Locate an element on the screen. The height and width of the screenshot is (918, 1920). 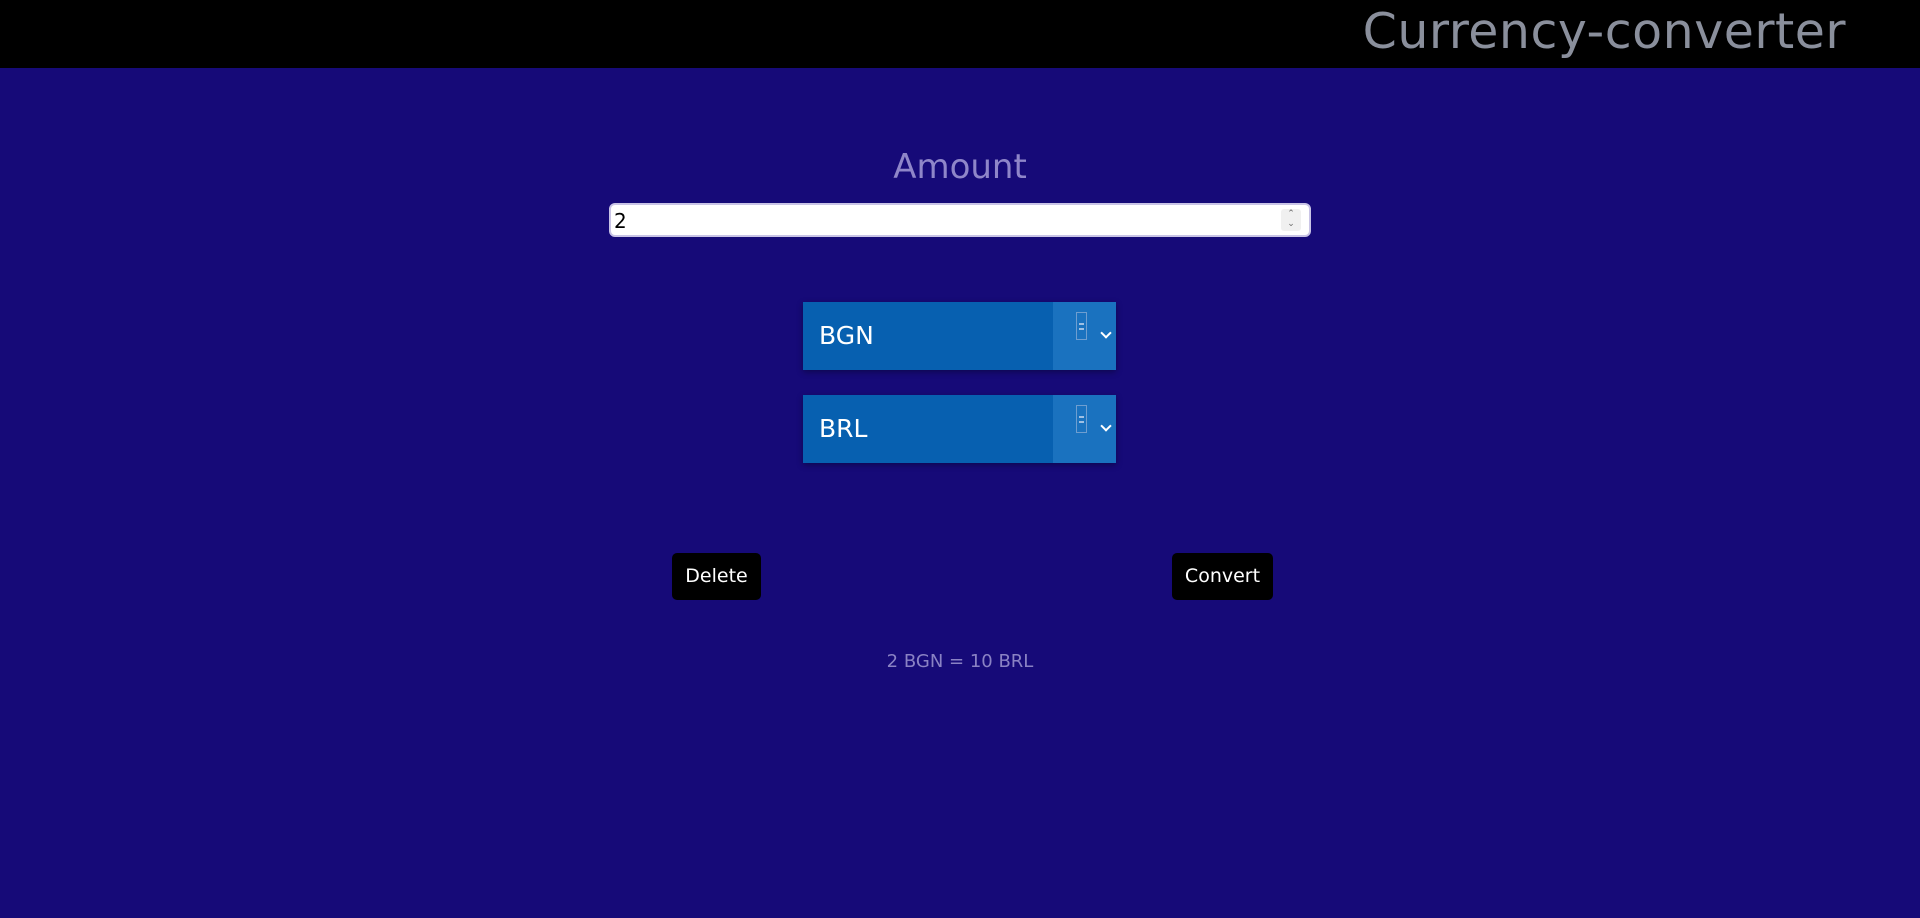
from-currency-select: BGN is located at coordinates (959, 336).